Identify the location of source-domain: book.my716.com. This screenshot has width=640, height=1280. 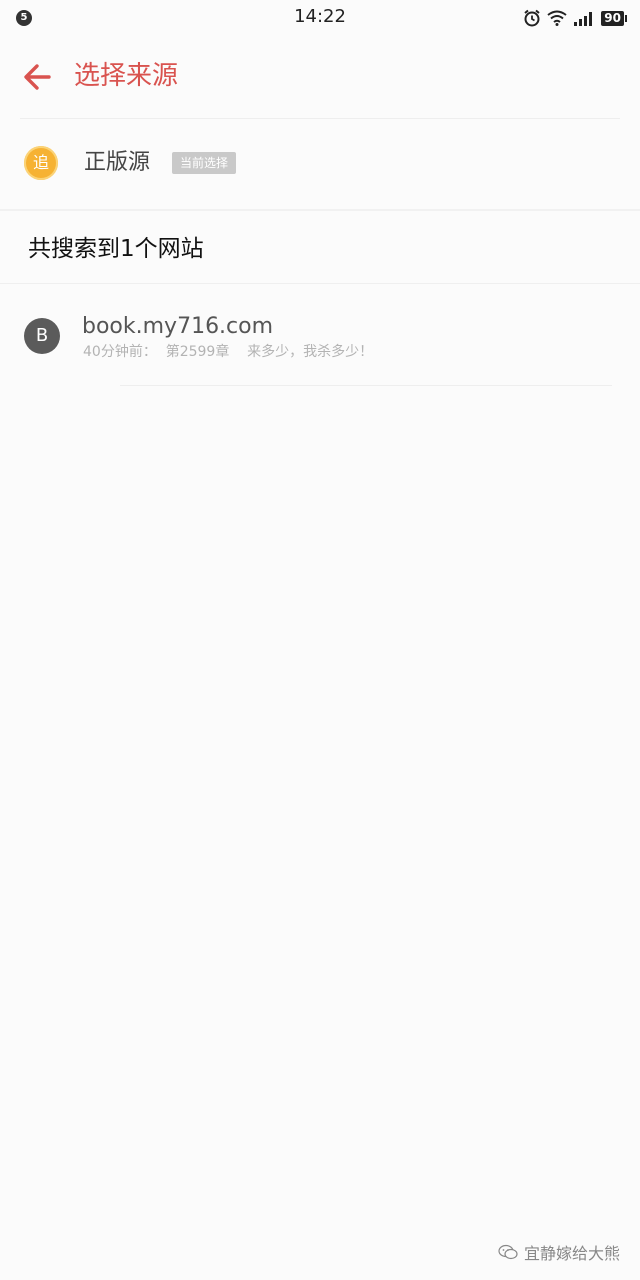
(178, 326).